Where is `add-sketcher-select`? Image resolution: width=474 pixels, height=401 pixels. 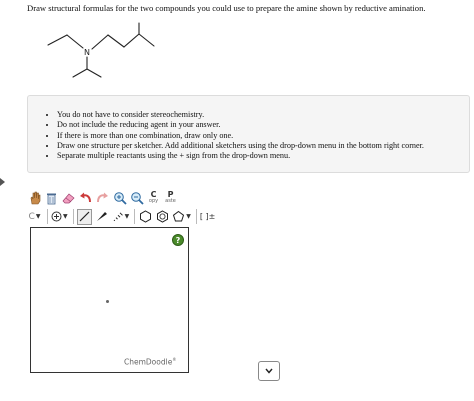 add-sketcher-select is located at coordinates (269, 371).